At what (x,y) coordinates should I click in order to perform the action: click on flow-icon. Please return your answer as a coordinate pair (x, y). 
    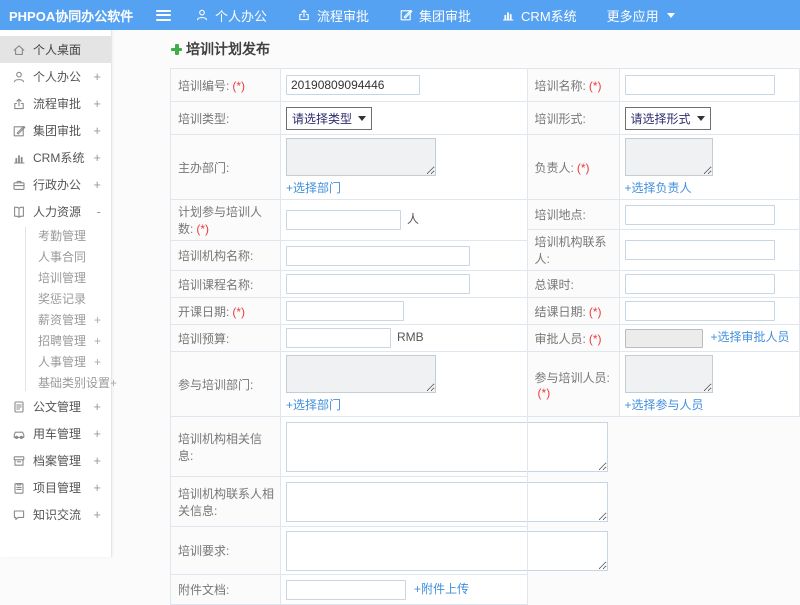
    Looking at the image, I should click on (304, 15).